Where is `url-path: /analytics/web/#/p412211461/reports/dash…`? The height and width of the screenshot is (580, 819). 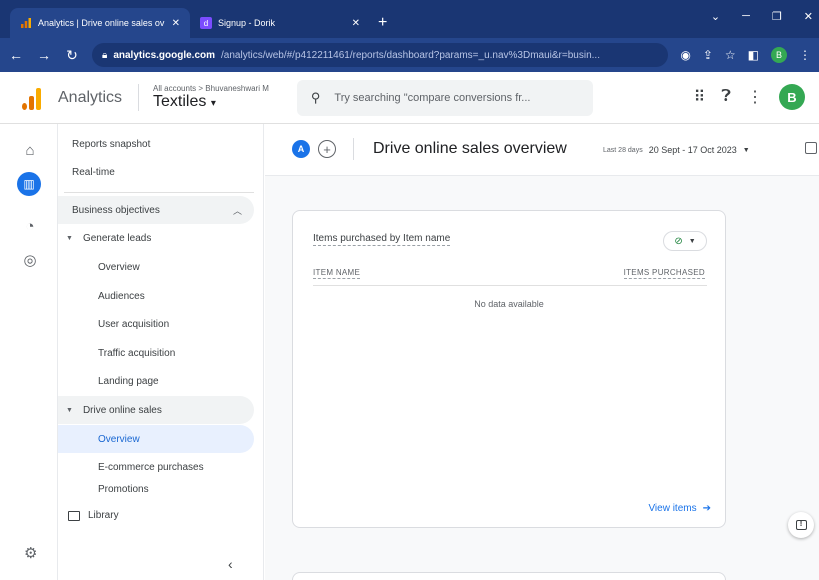 url-path: /analytics/web/#/p412211461/reports/dash… is located at coordinates (410, 55).